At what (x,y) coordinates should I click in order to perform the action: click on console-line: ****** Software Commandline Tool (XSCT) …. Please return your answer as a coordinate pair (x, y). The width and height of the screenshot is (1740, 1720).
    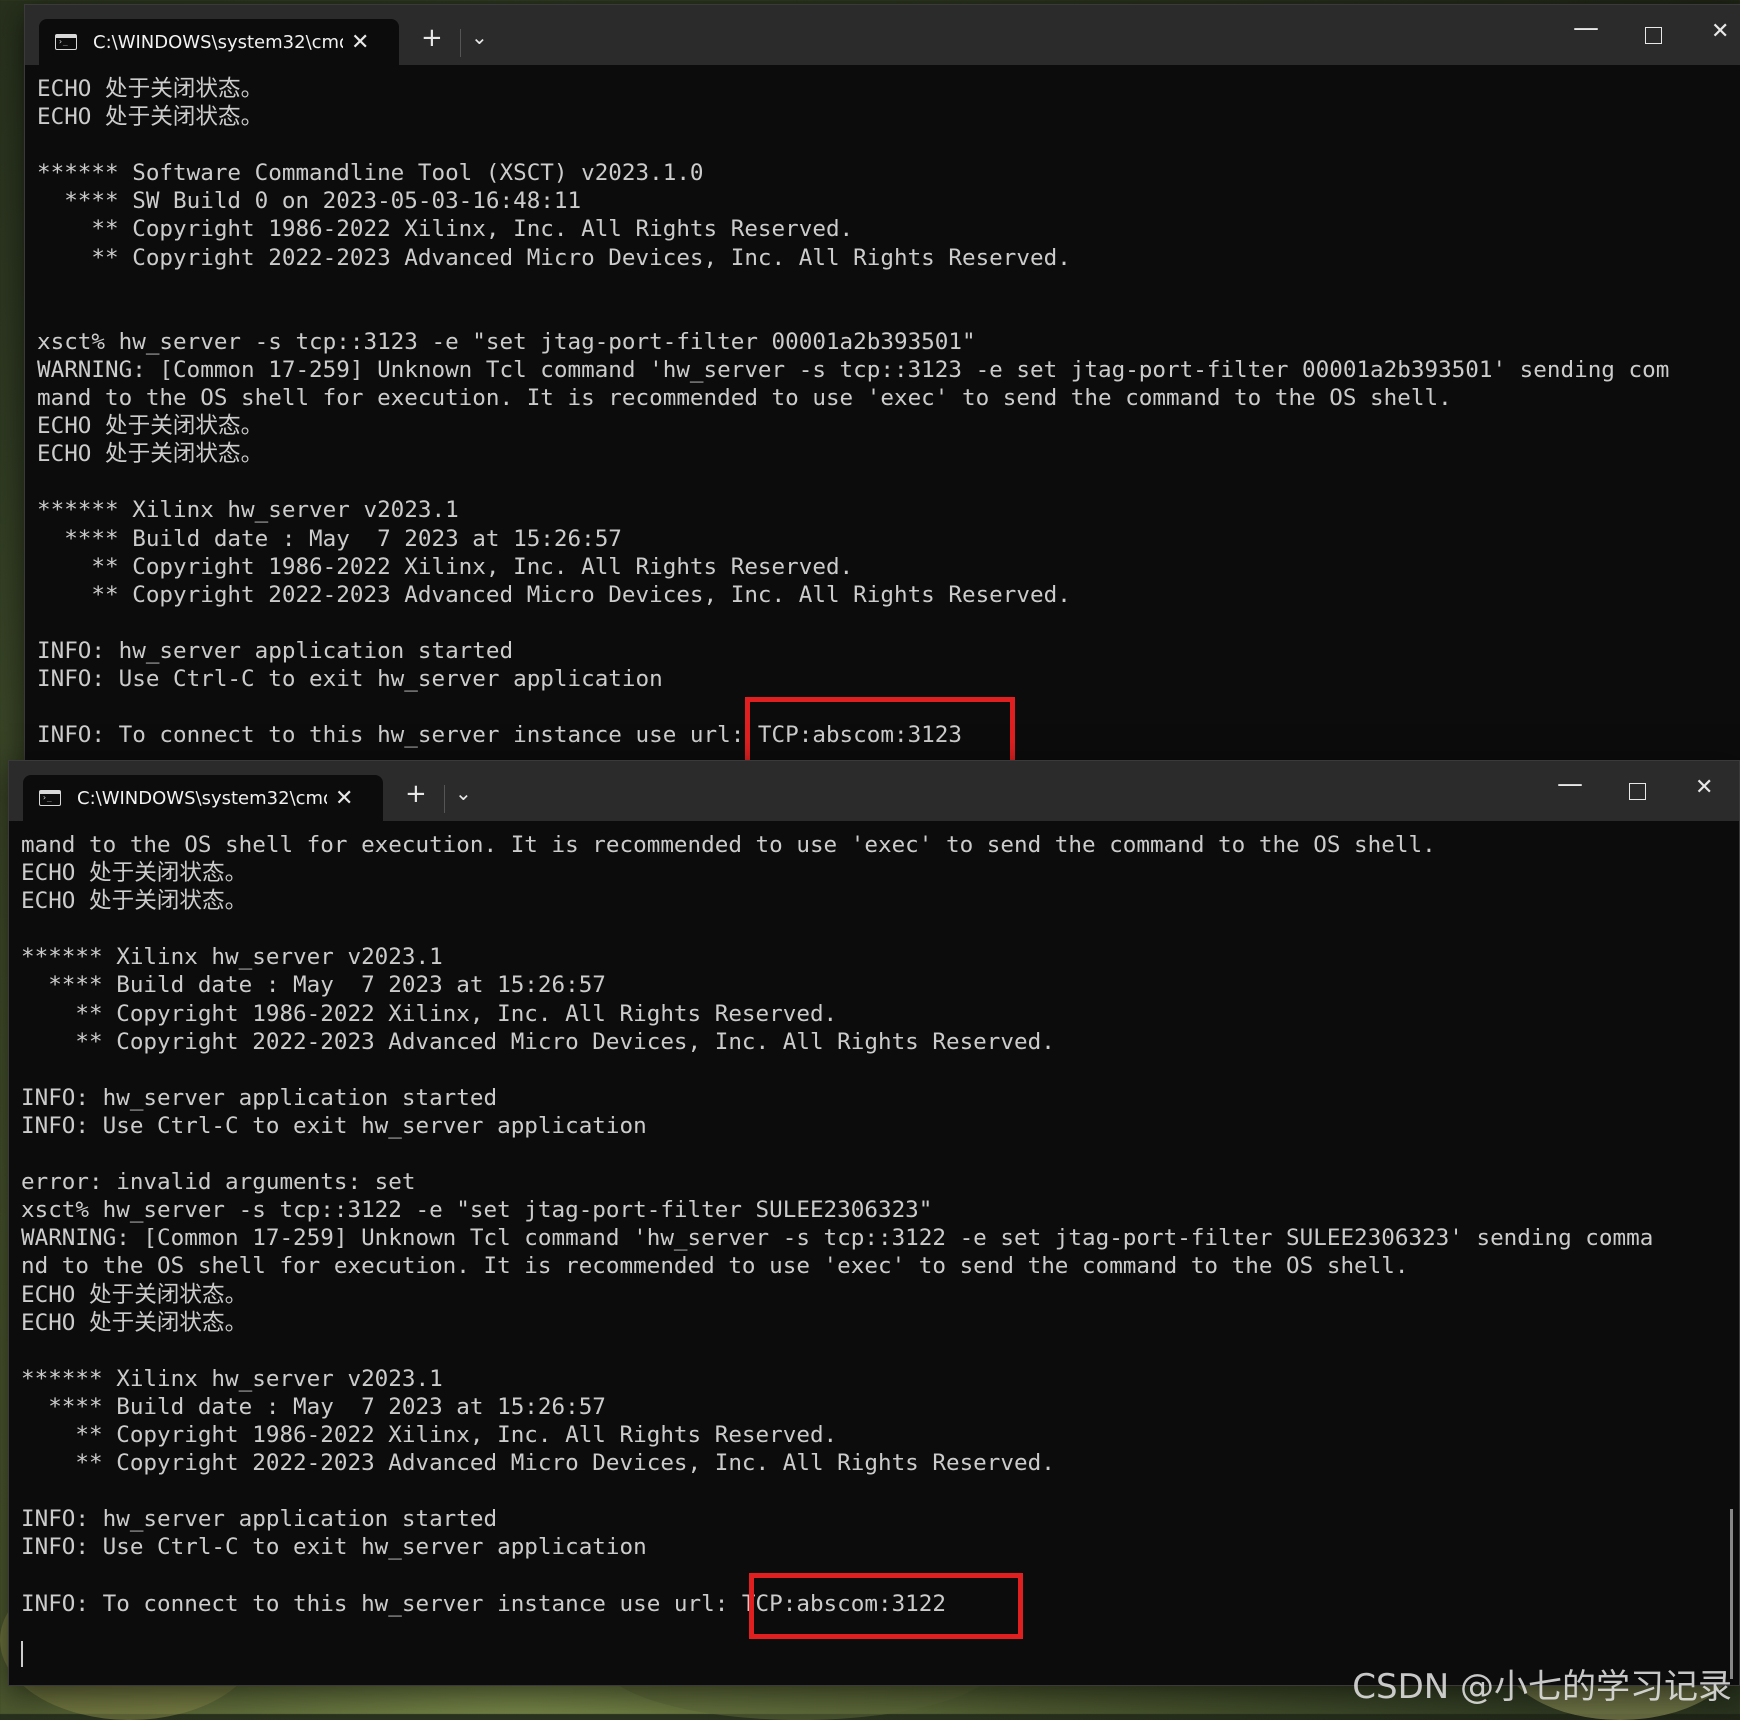
    Looking at the image, I should click on (370, 173).